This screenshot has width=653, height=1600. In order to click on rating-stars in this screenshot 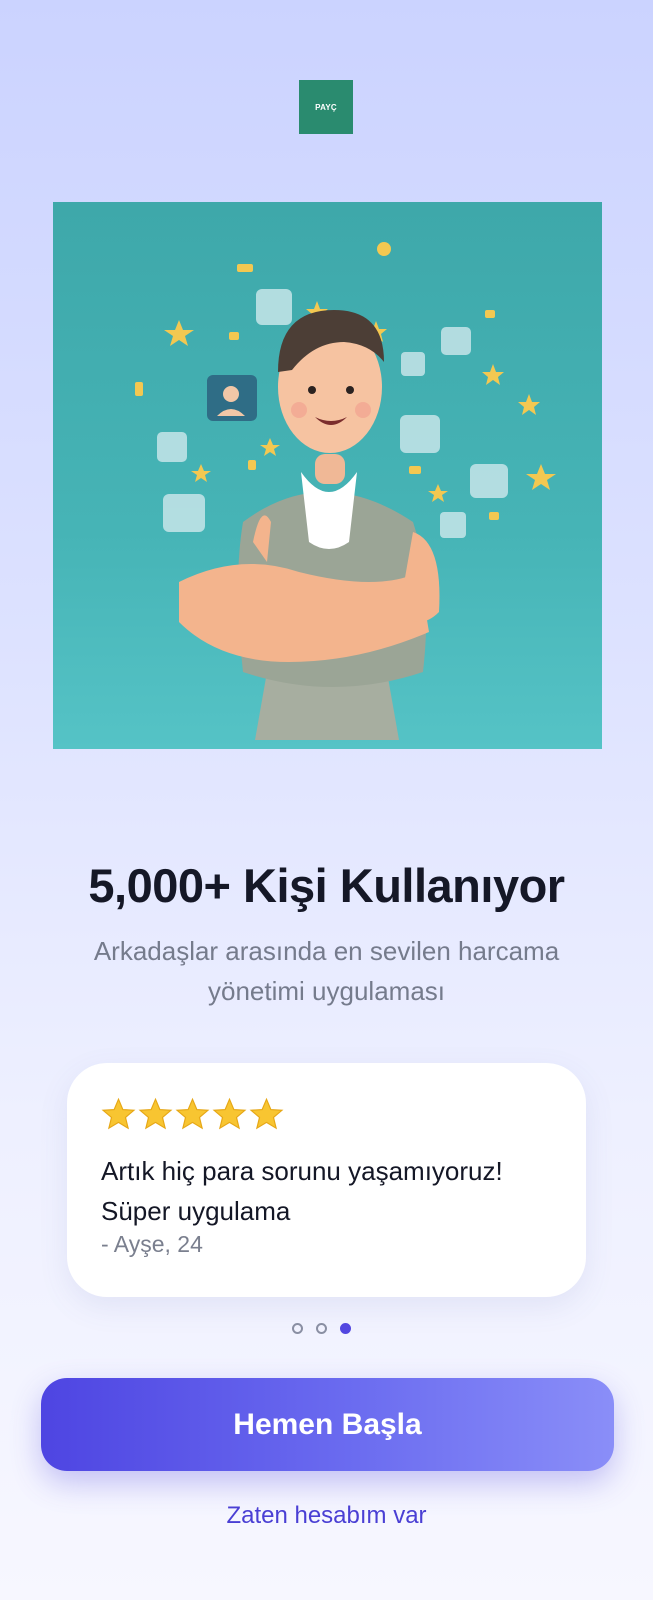, I will do `click(192, 1114)`.